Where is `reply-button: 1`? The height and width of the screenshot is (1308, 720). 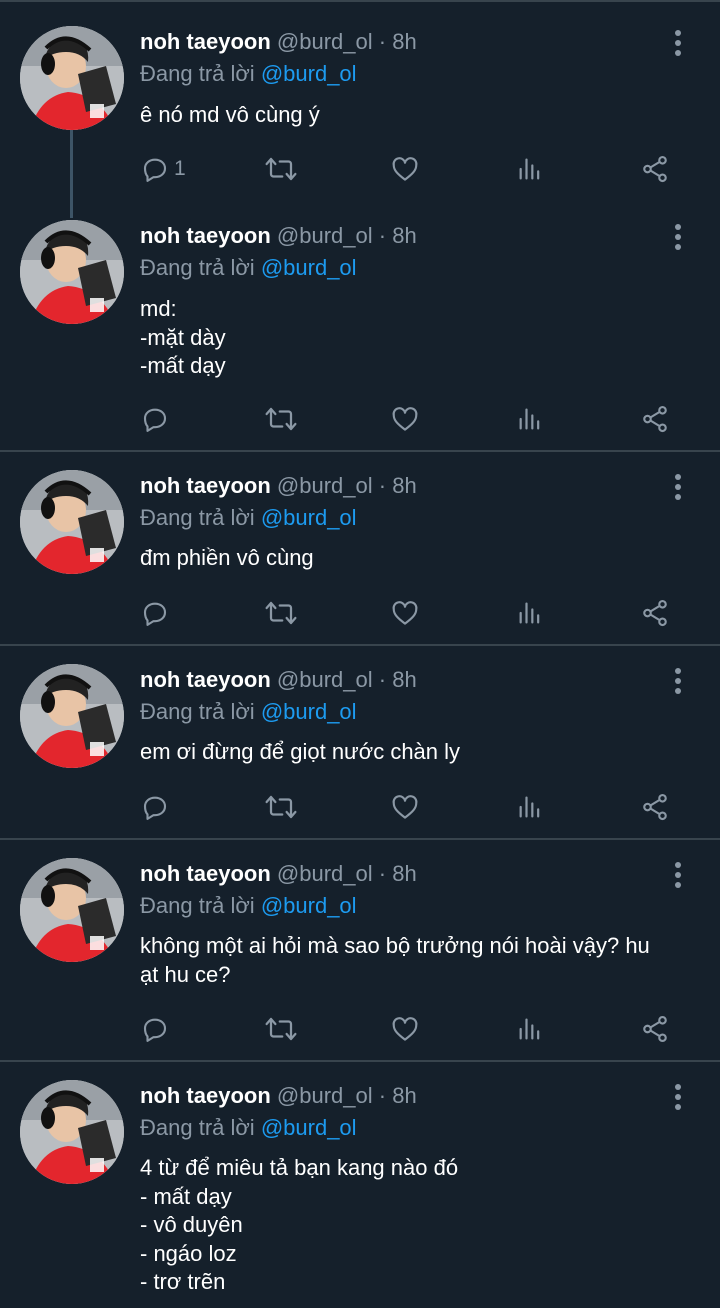 reply-button: 1 is located at coordinates (163, 169).